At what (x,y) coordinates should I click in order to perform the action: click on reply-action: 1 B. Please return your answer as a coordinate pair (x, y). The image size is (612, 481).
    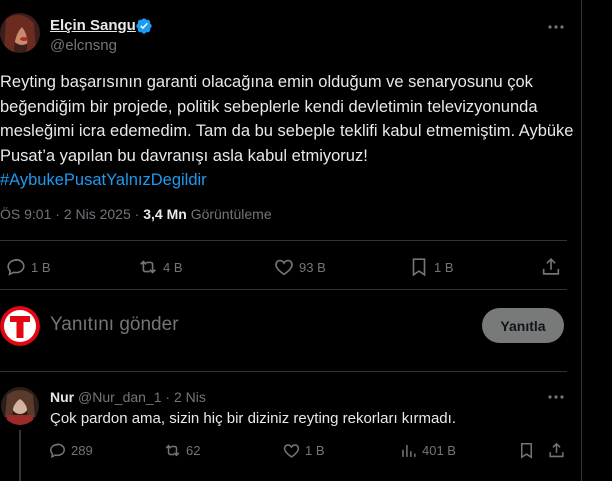
    Looking at the image, I should click on (28, 267).